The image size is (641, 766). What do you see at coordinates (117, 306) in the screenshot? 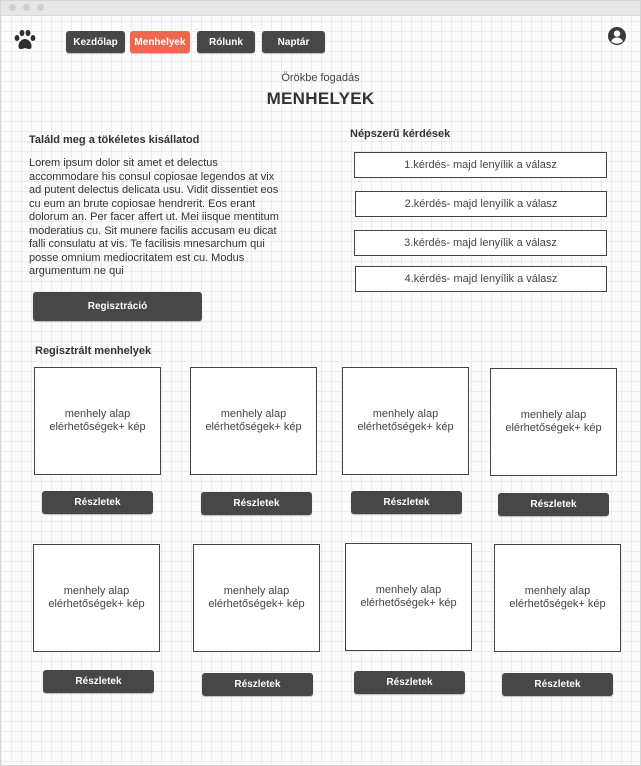
I see `register-button: Regisztráció` at bounding box center [117, 306].